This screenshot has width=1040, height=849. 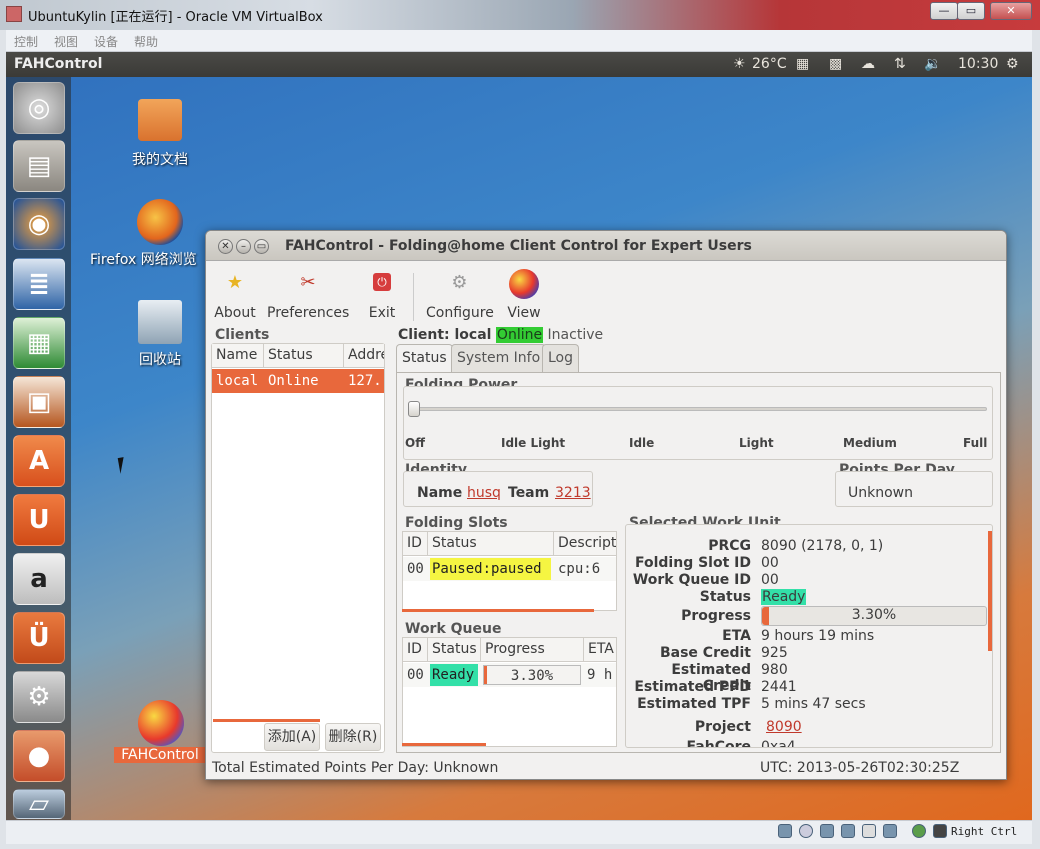 I want to click on maximize-button: ▭, so click(x=971, y=11).